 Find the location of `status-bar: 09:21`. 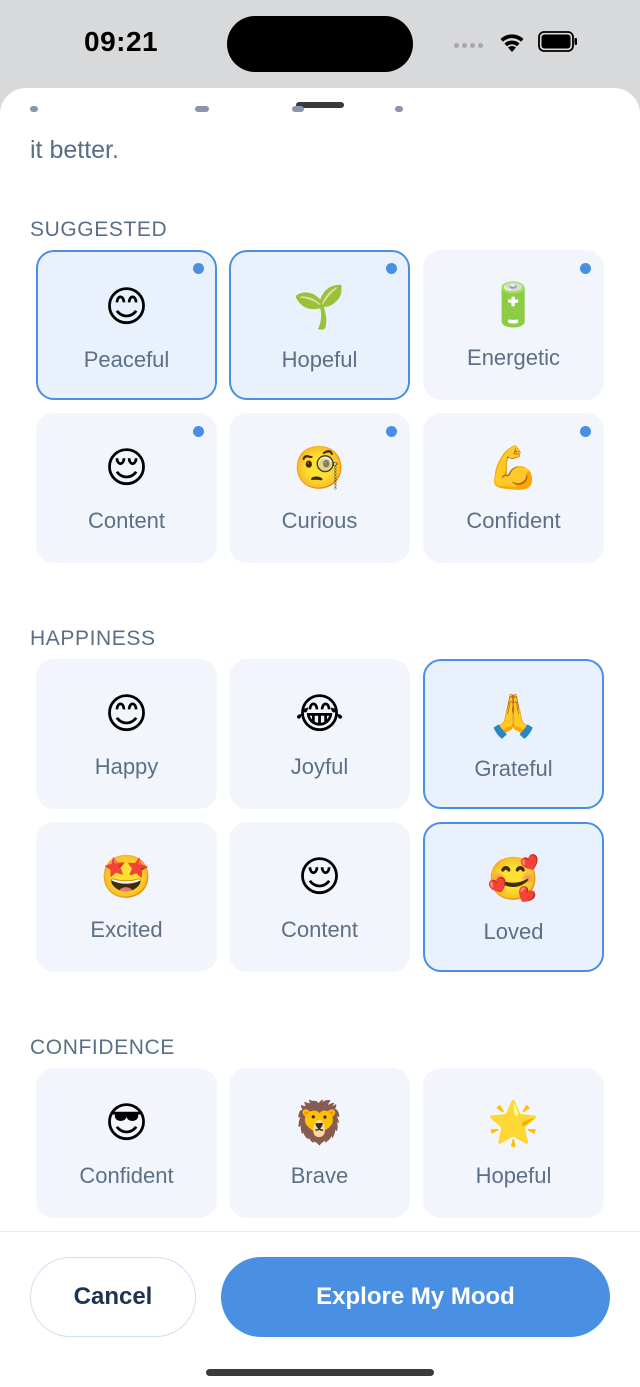

status-bar: 09:21 is located at coordinates (320, 44).